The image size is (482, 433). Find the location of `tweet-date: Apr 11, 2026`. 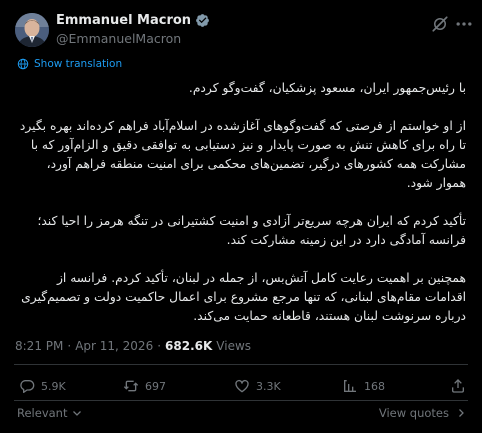

tweet-date: Apr 11, 2026 is located at coordinates (114, 346).